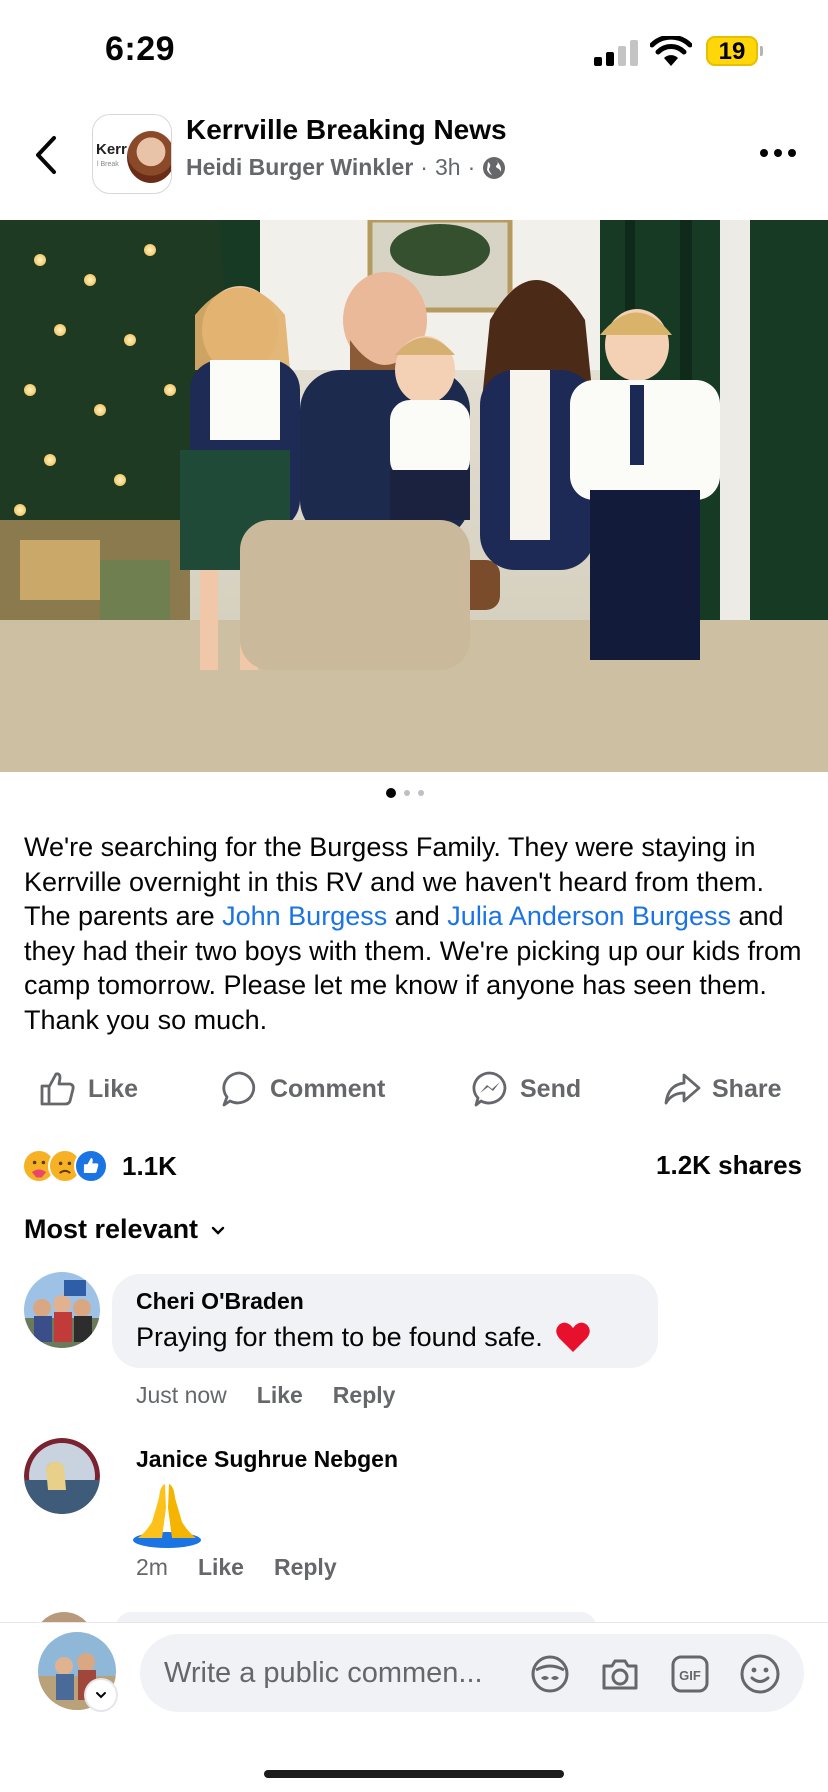  Describe the element at coordinates (494, 167) in the screenshot. I see `globe-public-icon` at that location.